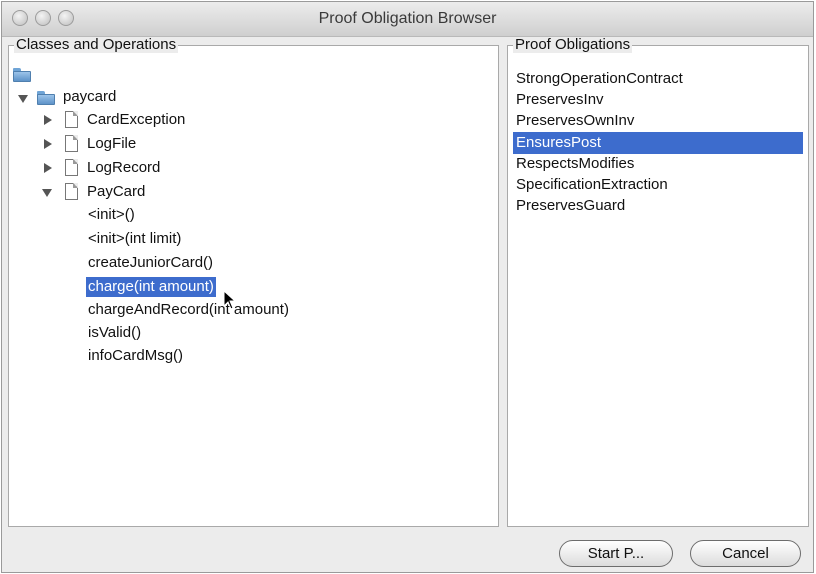 The height and width of the screenshot is (574, 816). Describe the element at coordinates (48, 120) in the screenshot. I see `expand-cardexception-icon` at that location.